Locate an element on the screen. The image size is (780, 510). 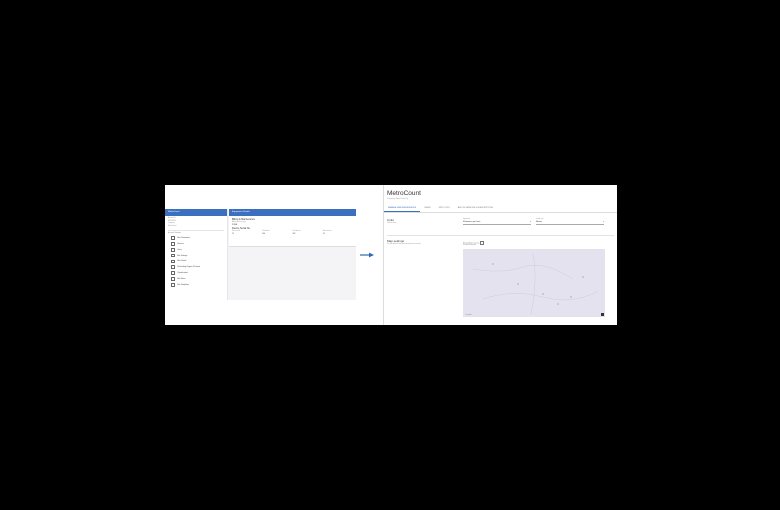
stat-cell: Sub devices 140 is located at coordinates (277, 233).